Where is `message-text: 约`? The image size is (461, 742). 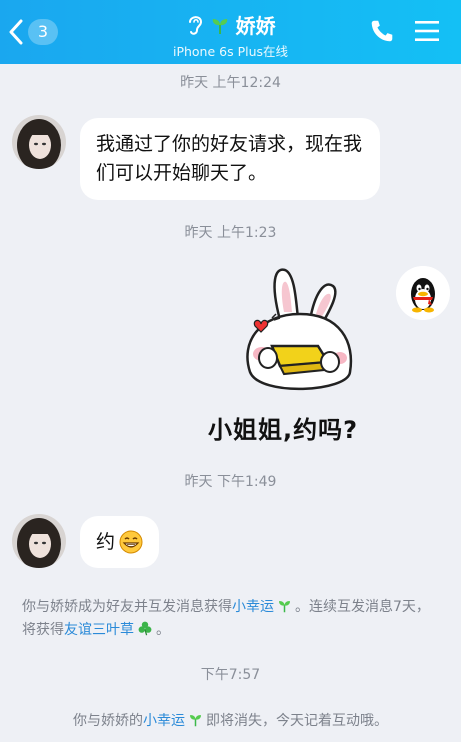 message-text: 约 is located at coordinates (106, 541).